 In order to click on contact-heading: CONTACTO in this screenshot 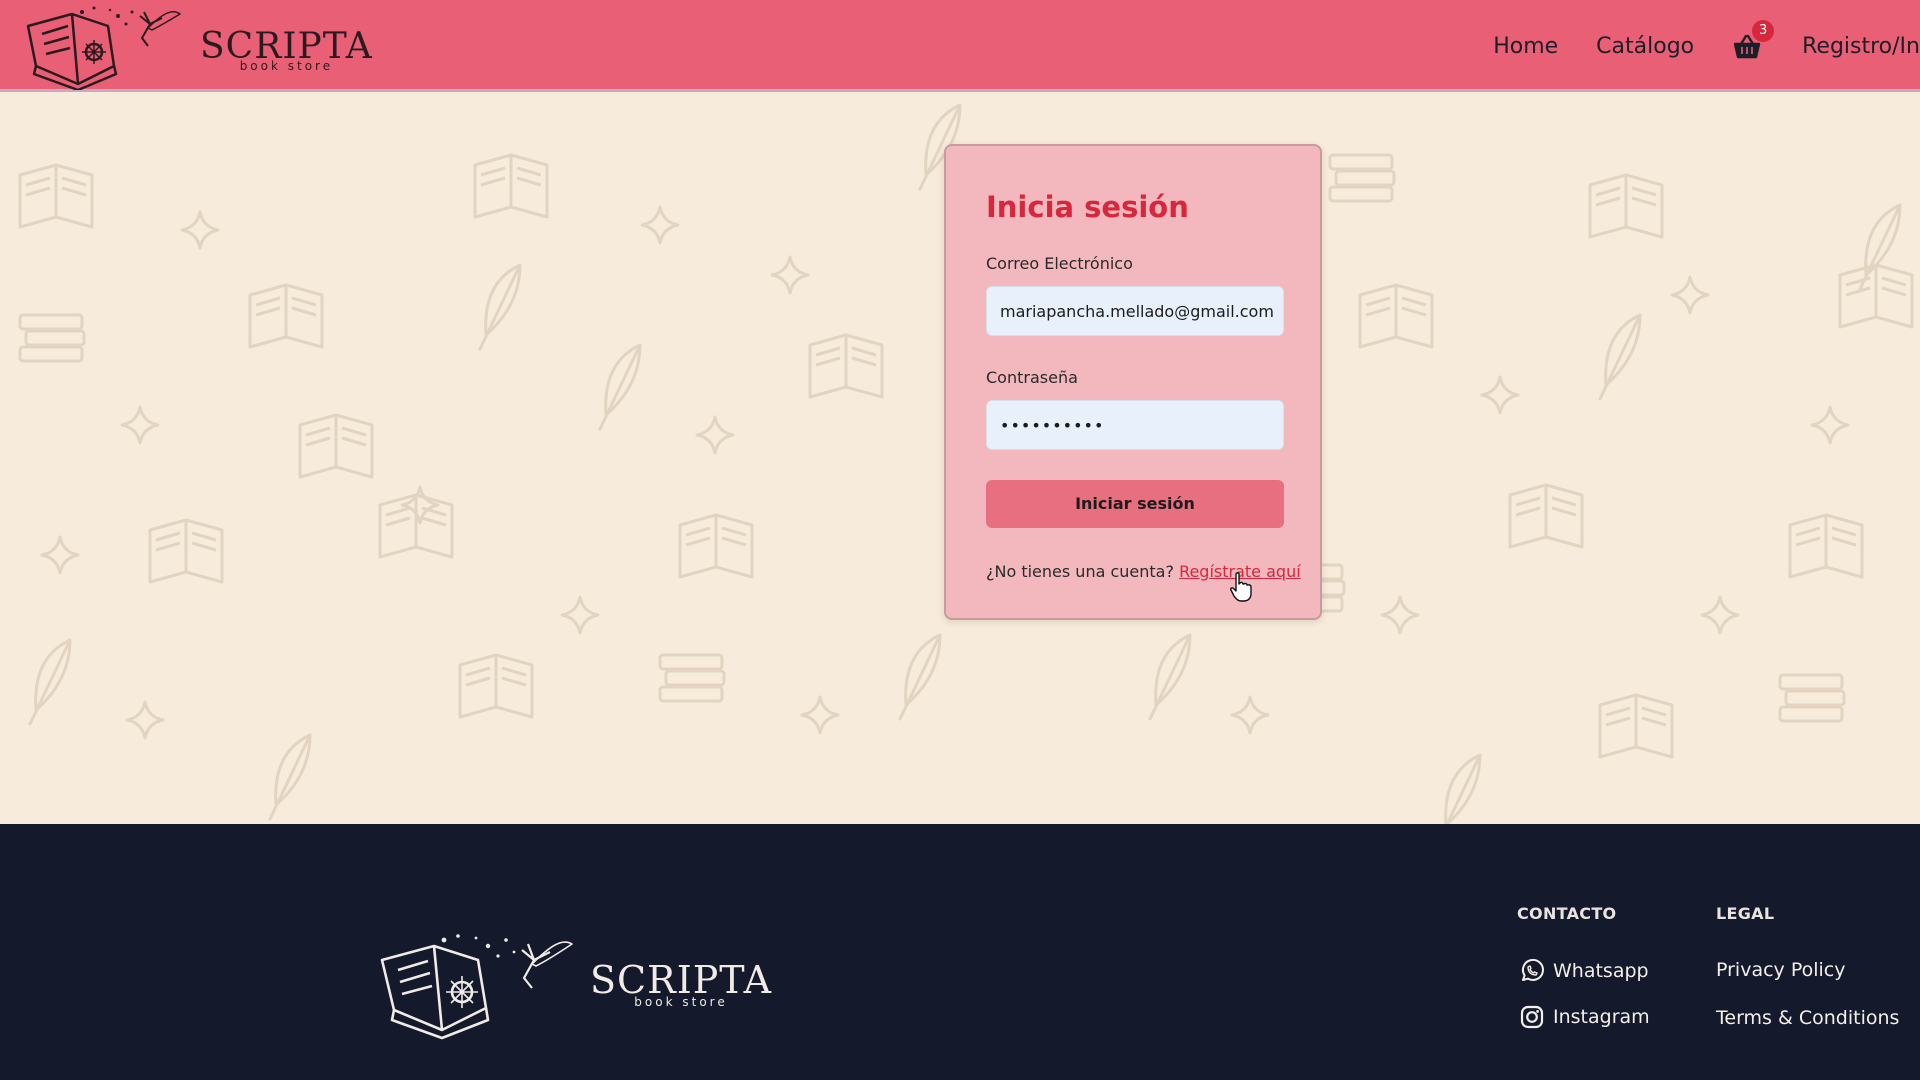, I will do `click(1567, 913)`.